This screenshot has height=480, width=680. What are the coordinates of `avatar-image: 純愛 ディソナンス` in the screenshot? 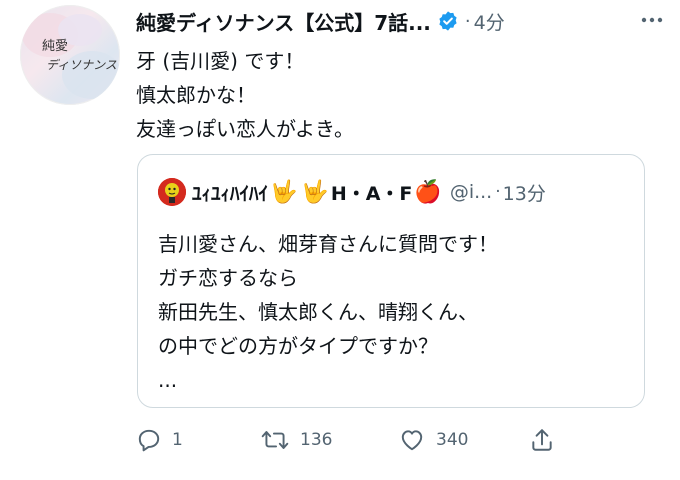 It's located at (71, 56).